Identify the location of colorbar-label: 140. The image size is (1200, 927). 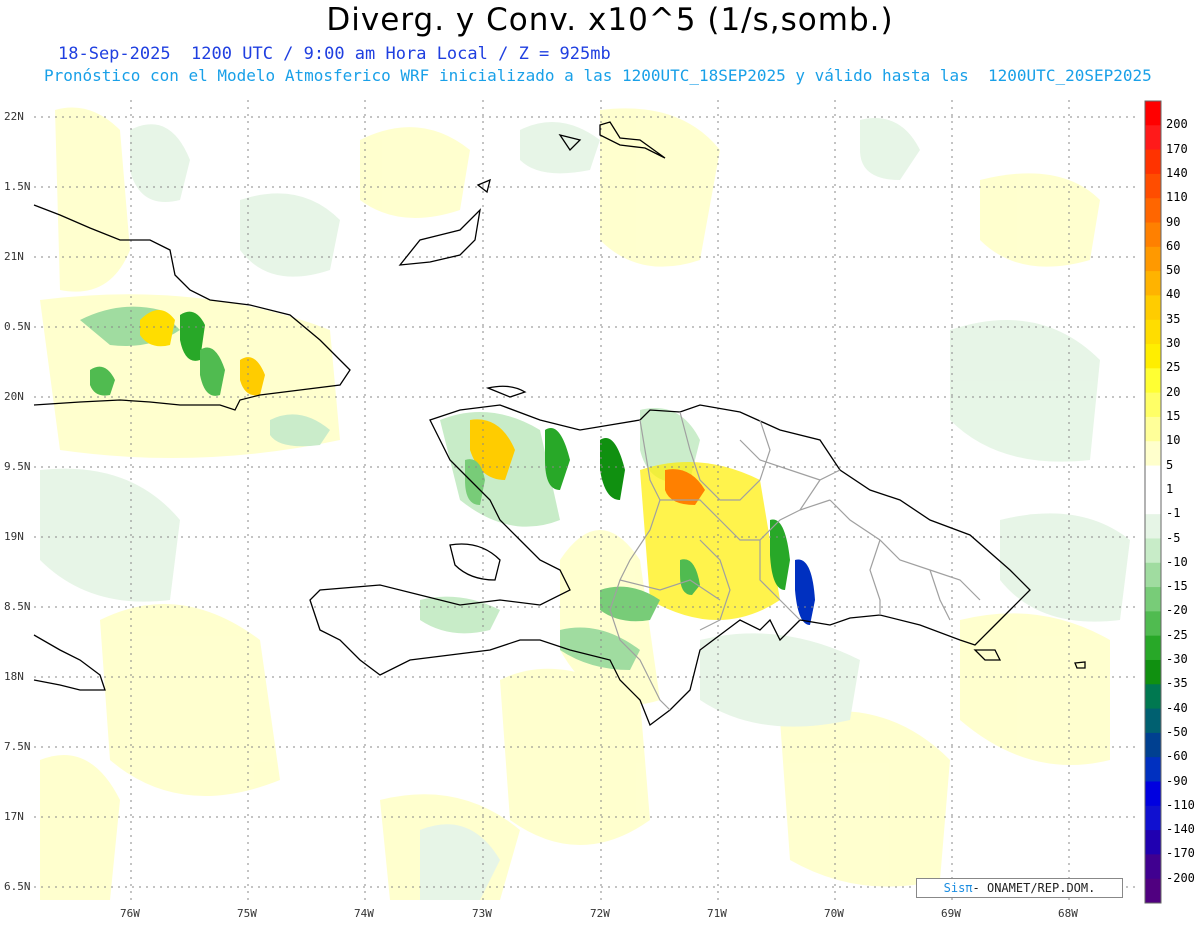
(1177, 172).